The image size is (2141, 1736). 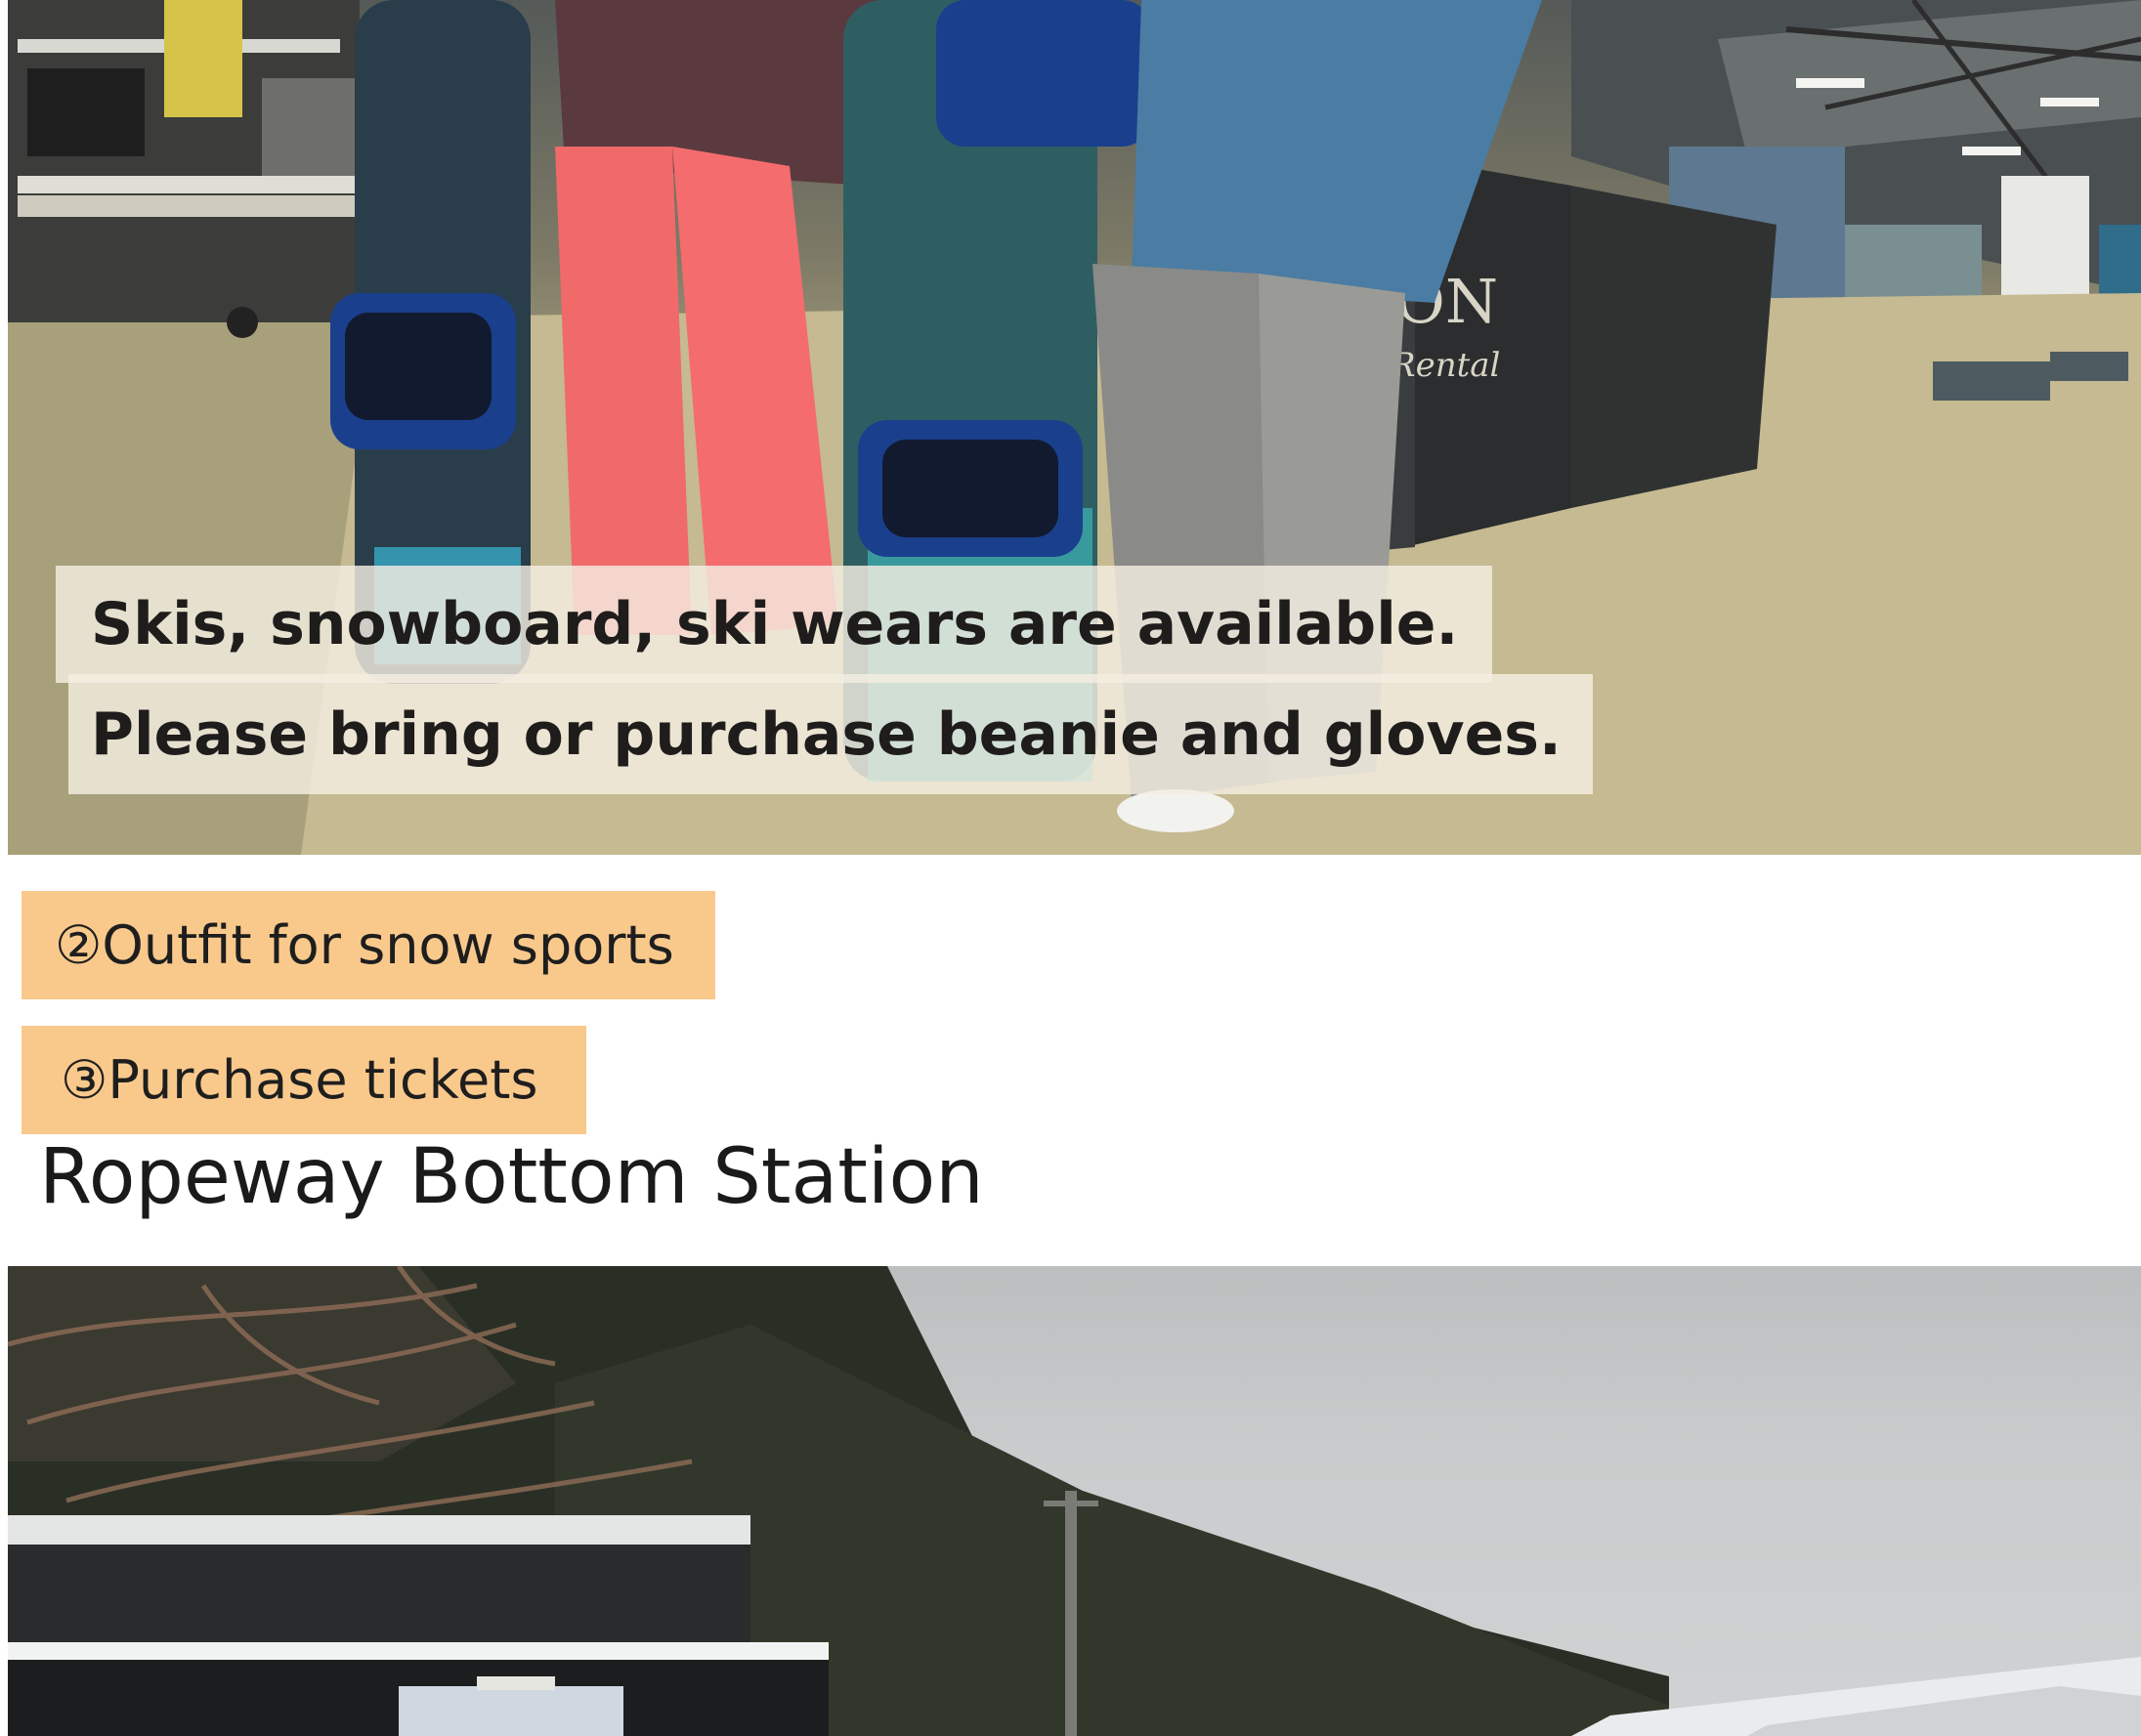 What do you see at coordinates (1445, 365) in the screenshot?
I see `svg-text: Rental` at bounding box center [1445, 365].